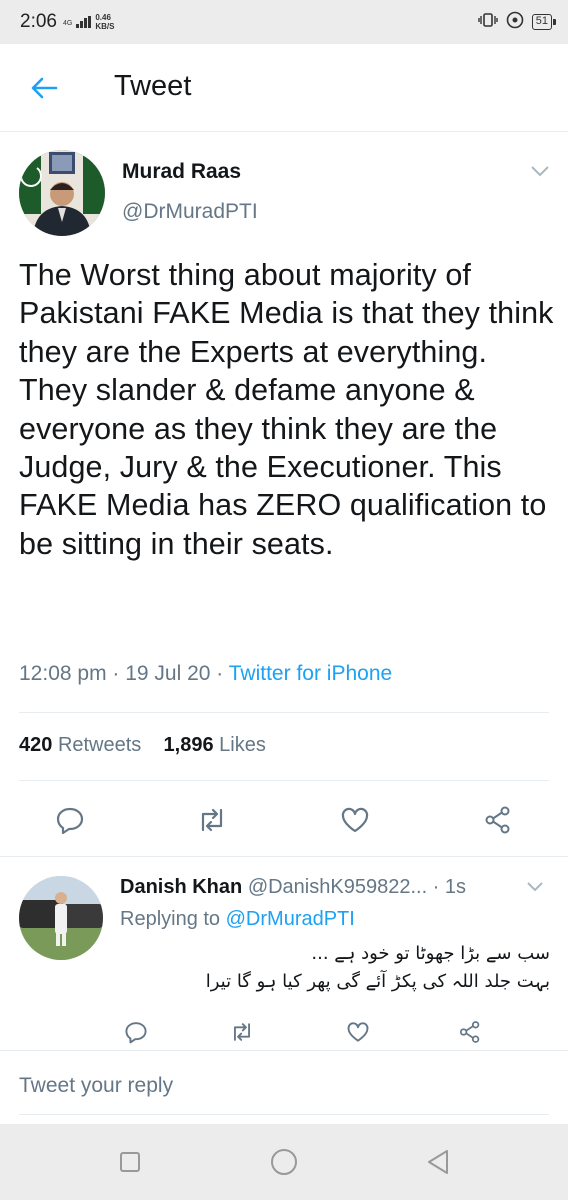  I want to click on reply-age: 1s, so click(455, 887).